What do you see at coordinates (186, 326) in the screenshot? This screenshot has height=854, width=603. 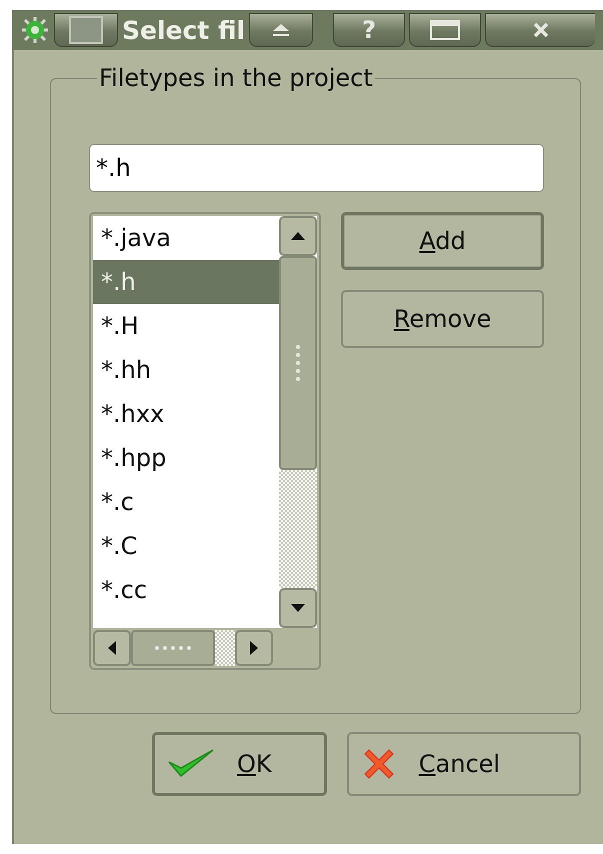 I see `list-item: *.H` at bounding box center [186, 326].